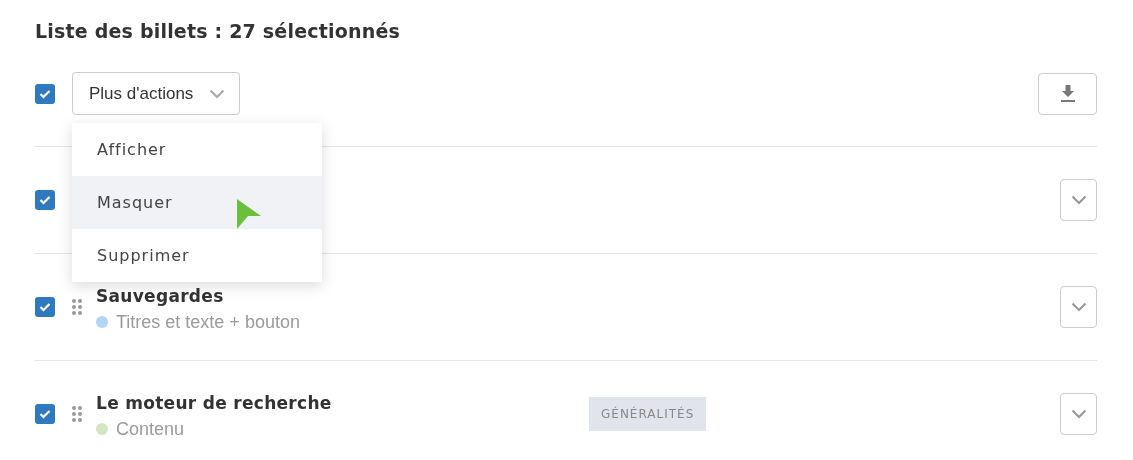  What do you see at coordinates (150, 429) in the screenshot?
I see `item-subtitle: Contenu` at bounding box center [150, 429].